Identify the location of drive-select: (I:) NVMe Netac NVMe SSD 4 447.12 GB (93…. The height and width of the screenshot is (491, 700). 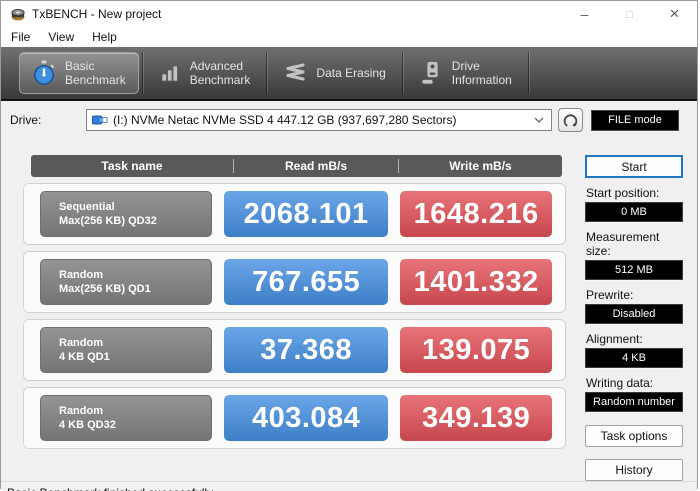
(319, 120).